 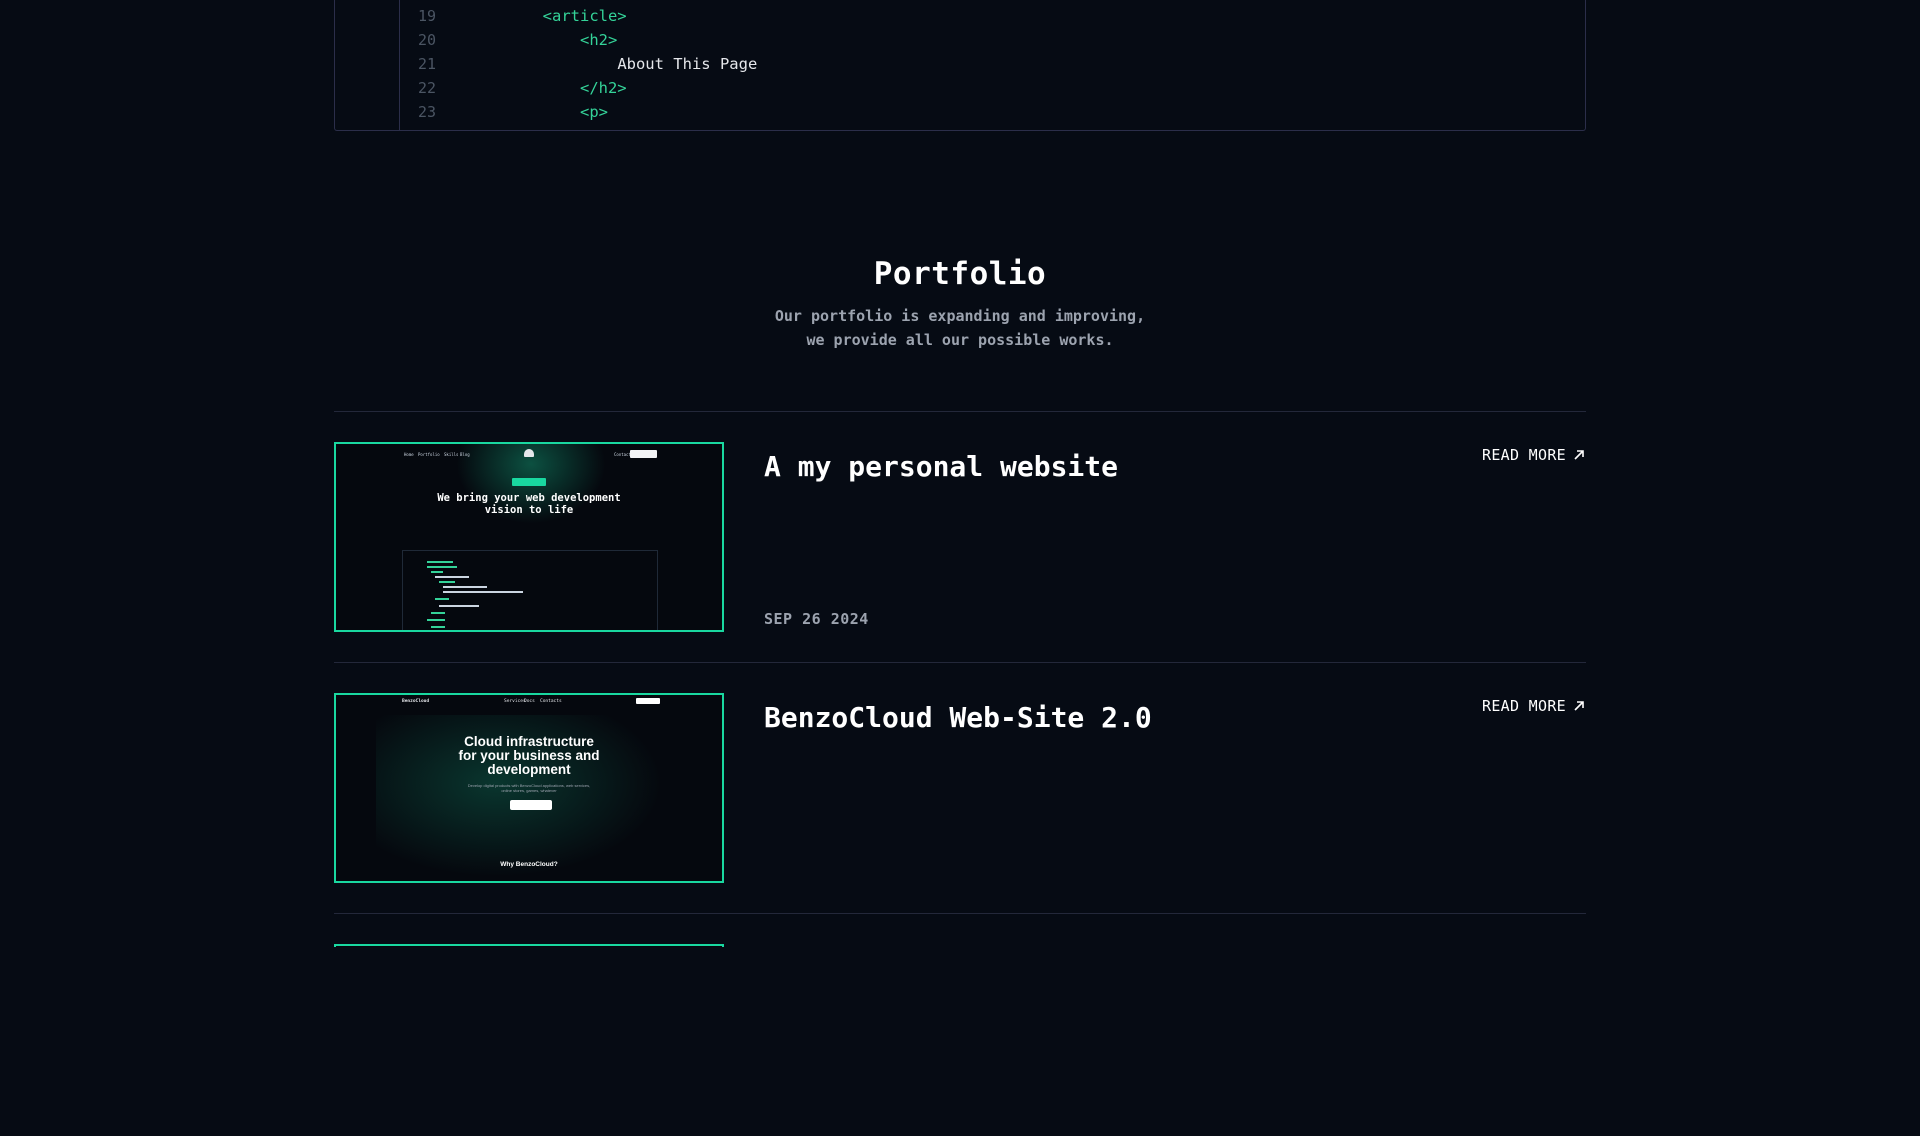 What do you see at coordinates (515, 701) in the screenshot?
I see `thumb-nav-item: Services` at bounding box center [515, 701].